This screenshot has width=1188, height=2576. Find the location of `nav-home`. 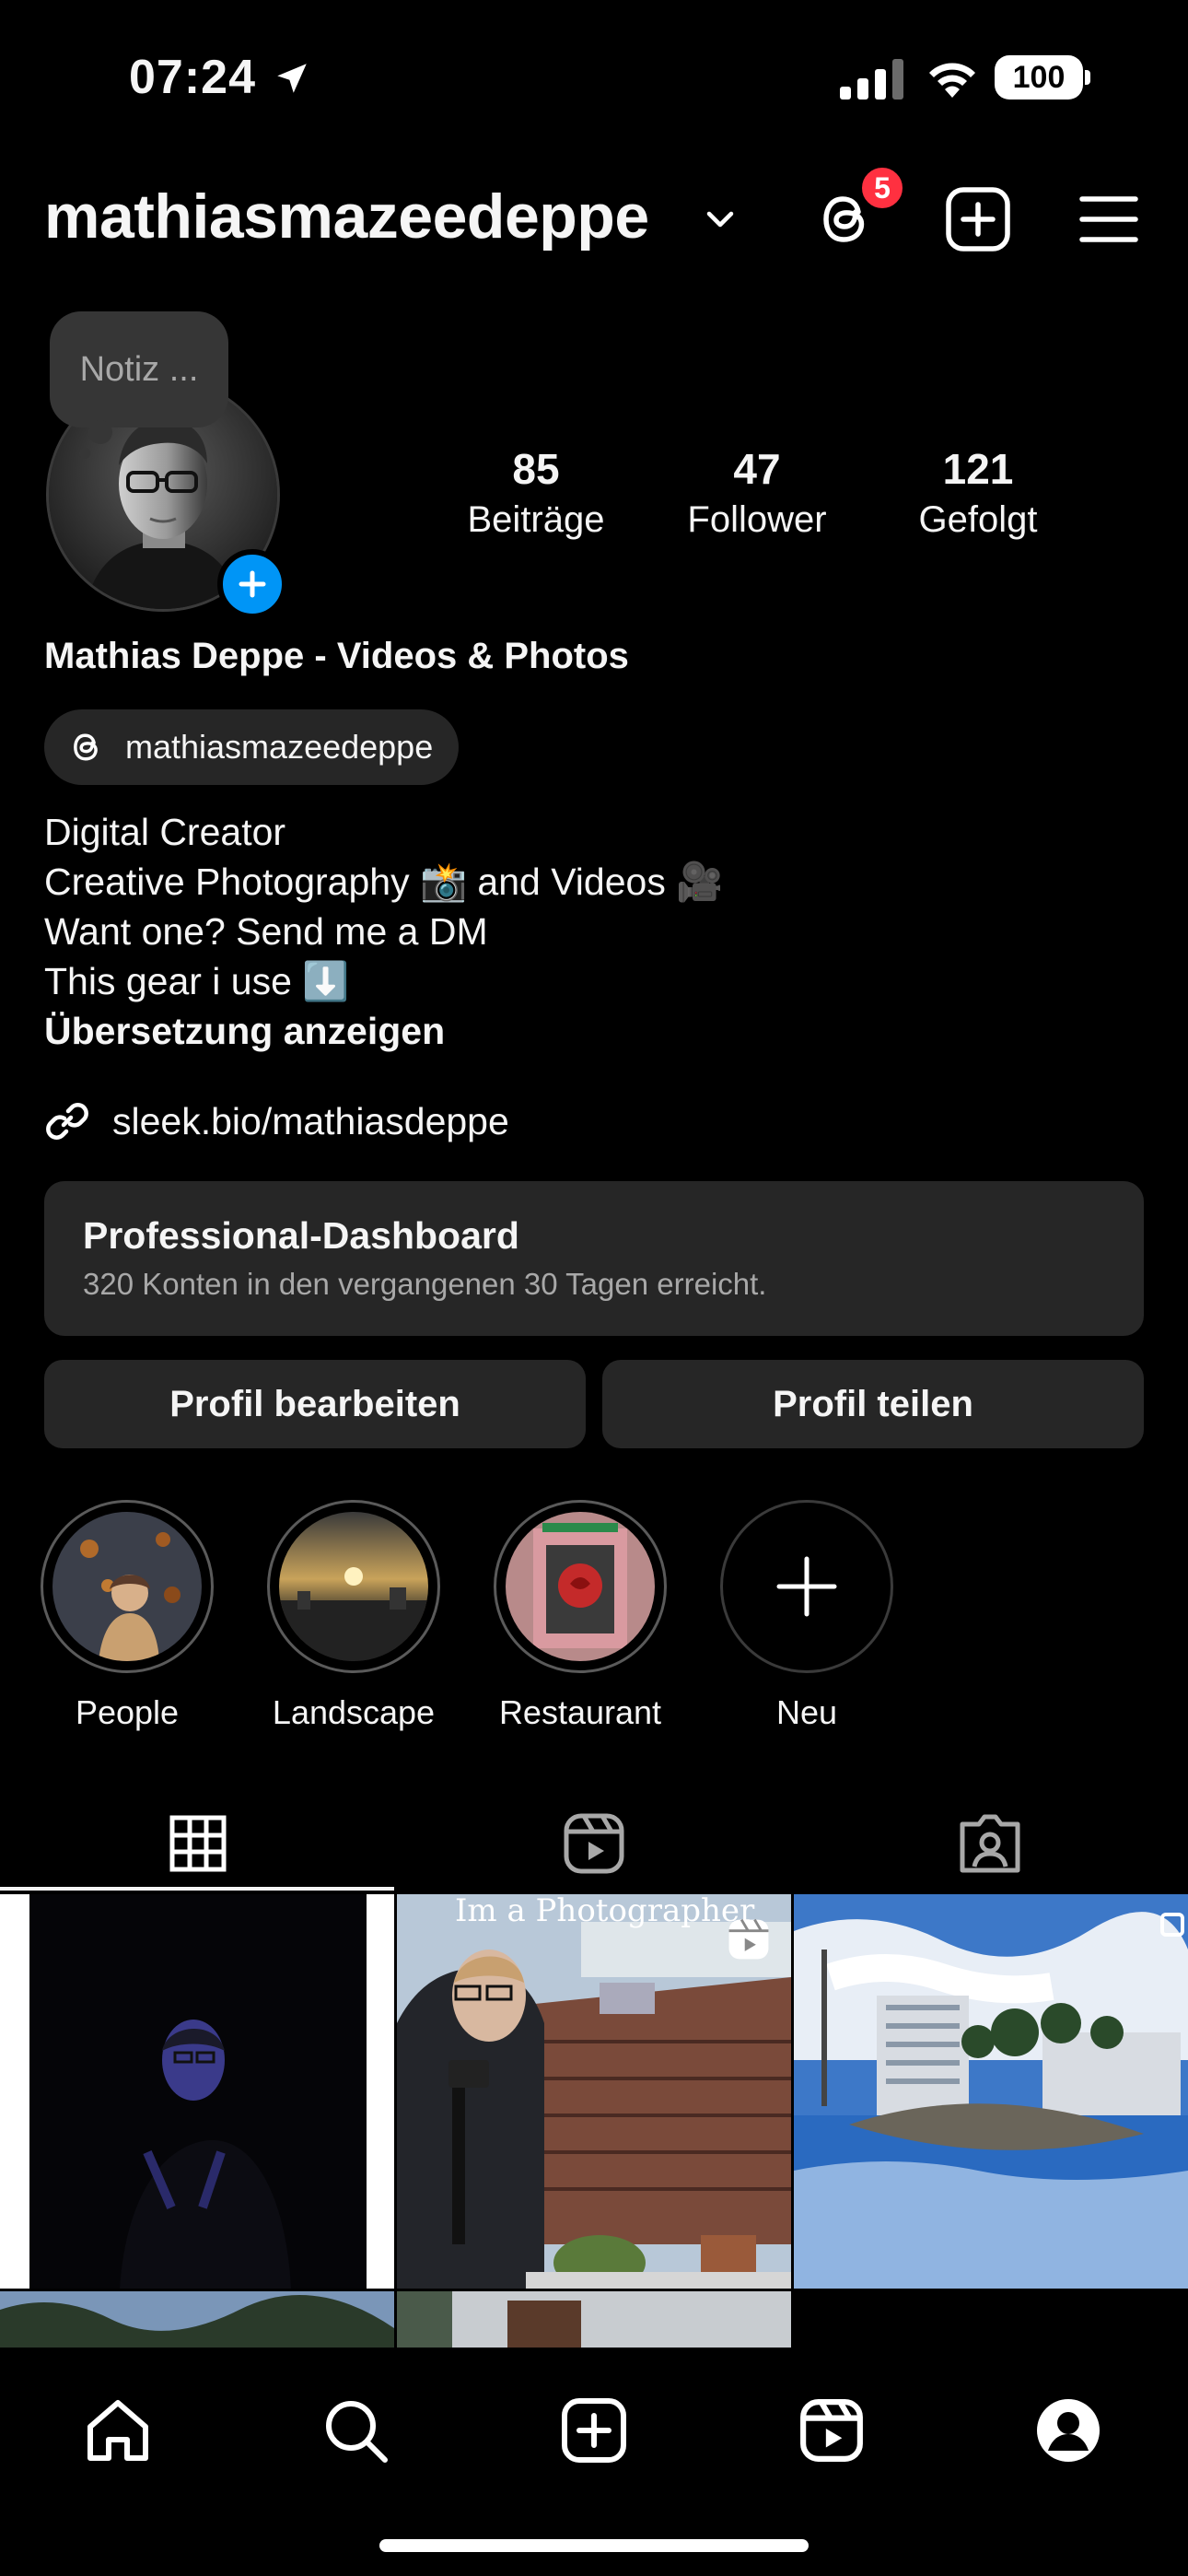

nav-home is located at coordinates (118, 2430).